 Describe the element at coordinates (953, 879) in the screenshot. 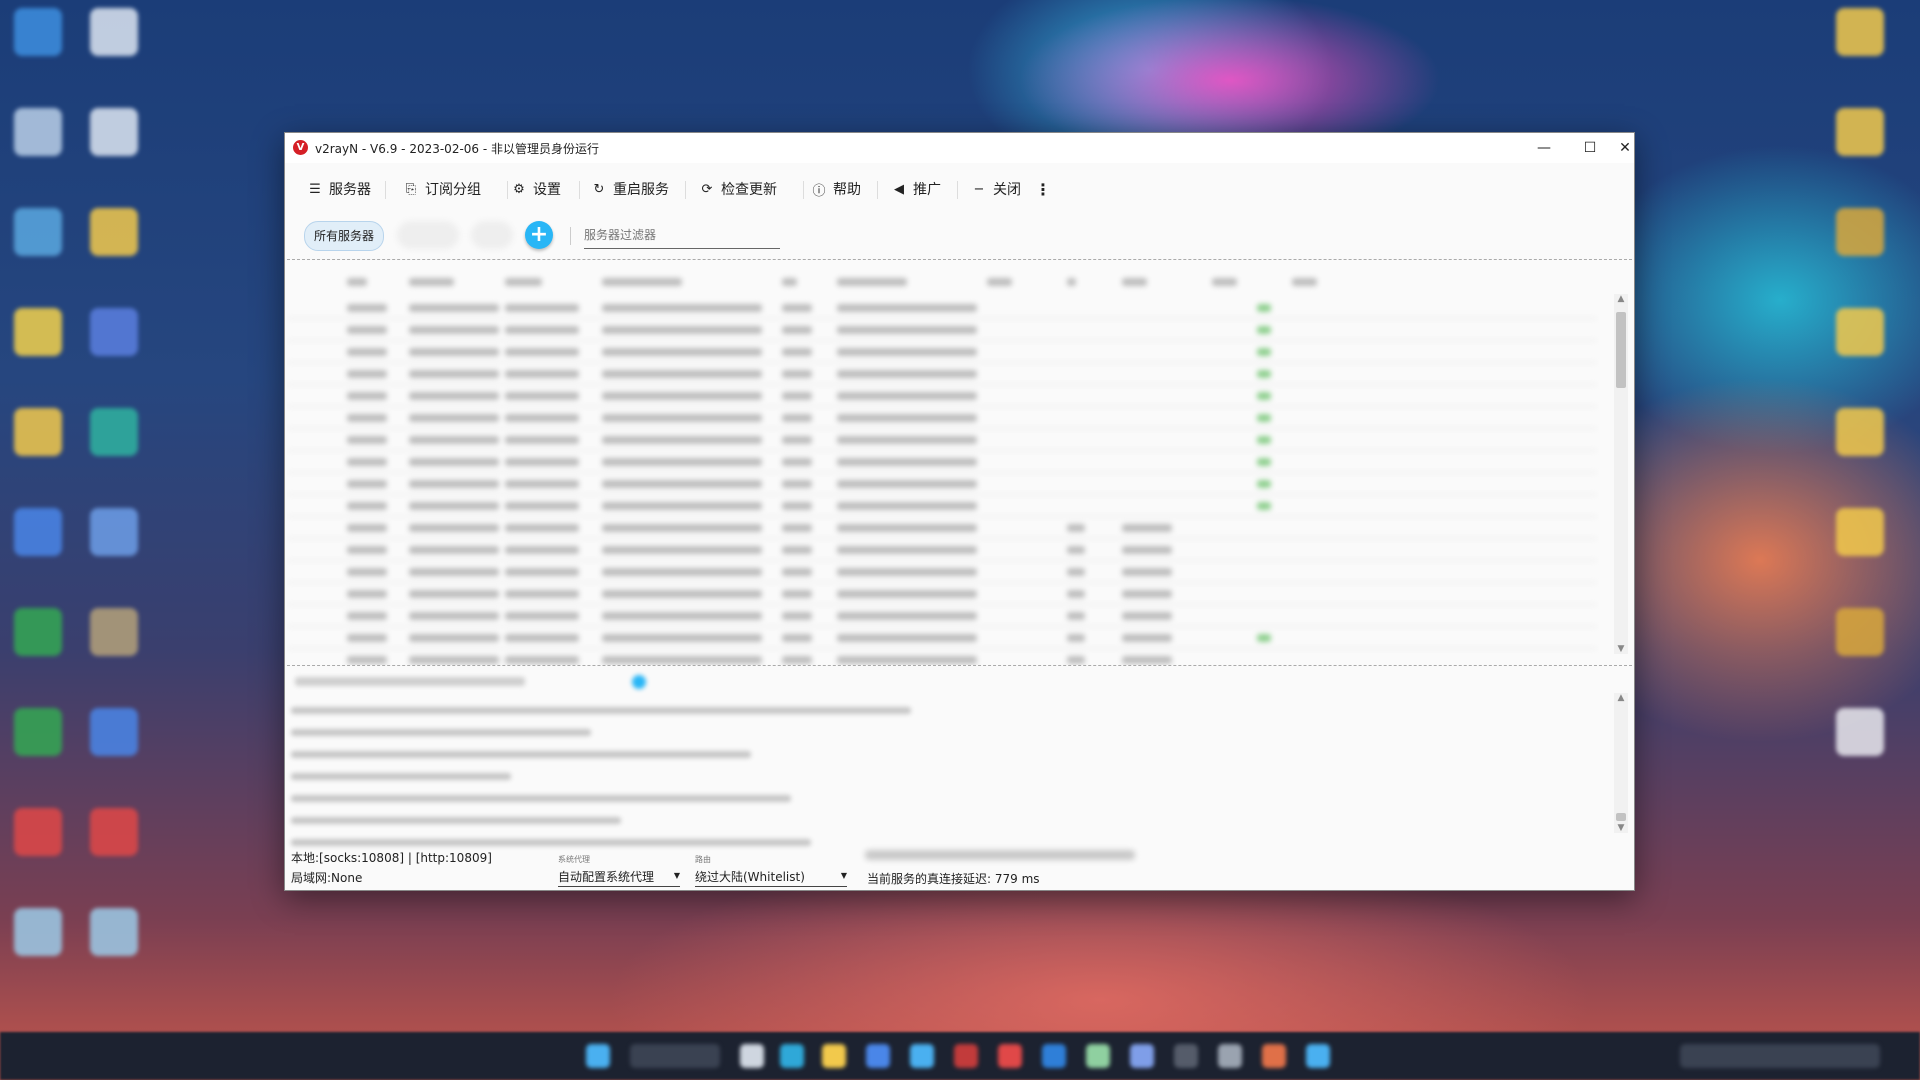

I see `latency-status: 当前服务的真连接延迟: 779 ms` at that location.